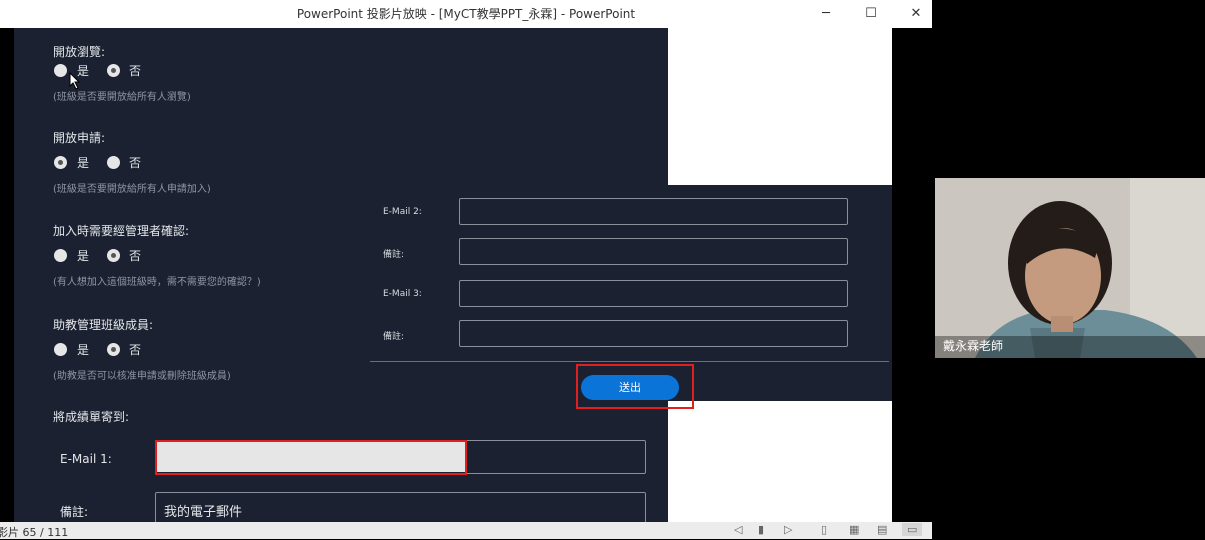 The image size is (1205, 540). Describe the element at coordinates (142, 376) in the screenshot. I see `ta-manage-hint: (助教是否可以核准申請或刪除班級成員)` at that location.